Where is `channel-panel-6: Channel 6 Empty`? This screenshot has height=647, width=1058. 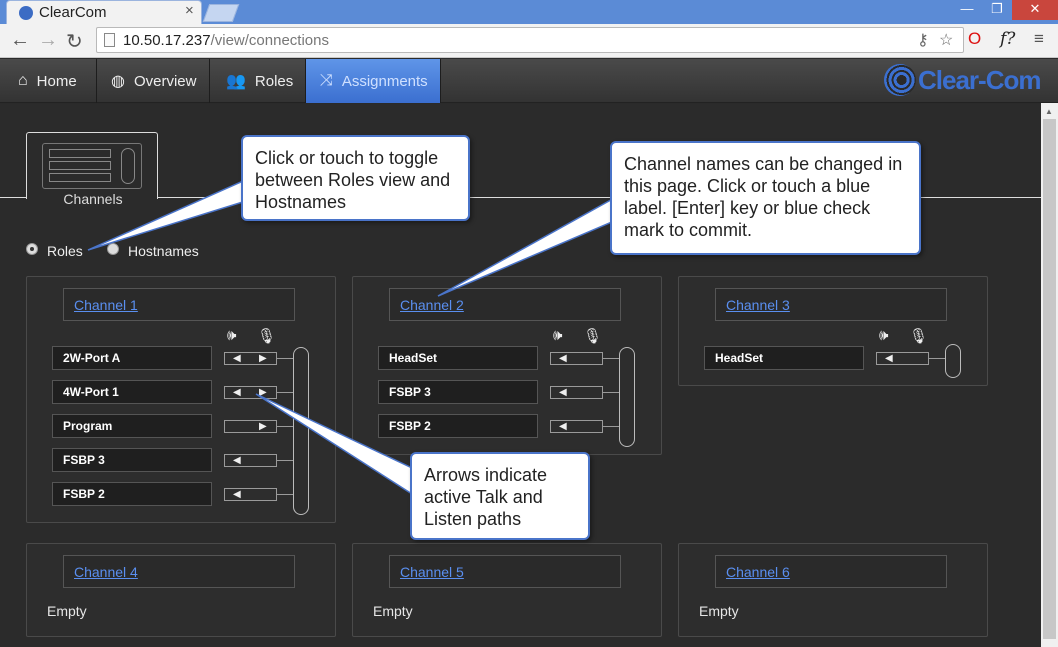 channel-panel-6: Channel 6 Empty is located at coordinates (833, 590).